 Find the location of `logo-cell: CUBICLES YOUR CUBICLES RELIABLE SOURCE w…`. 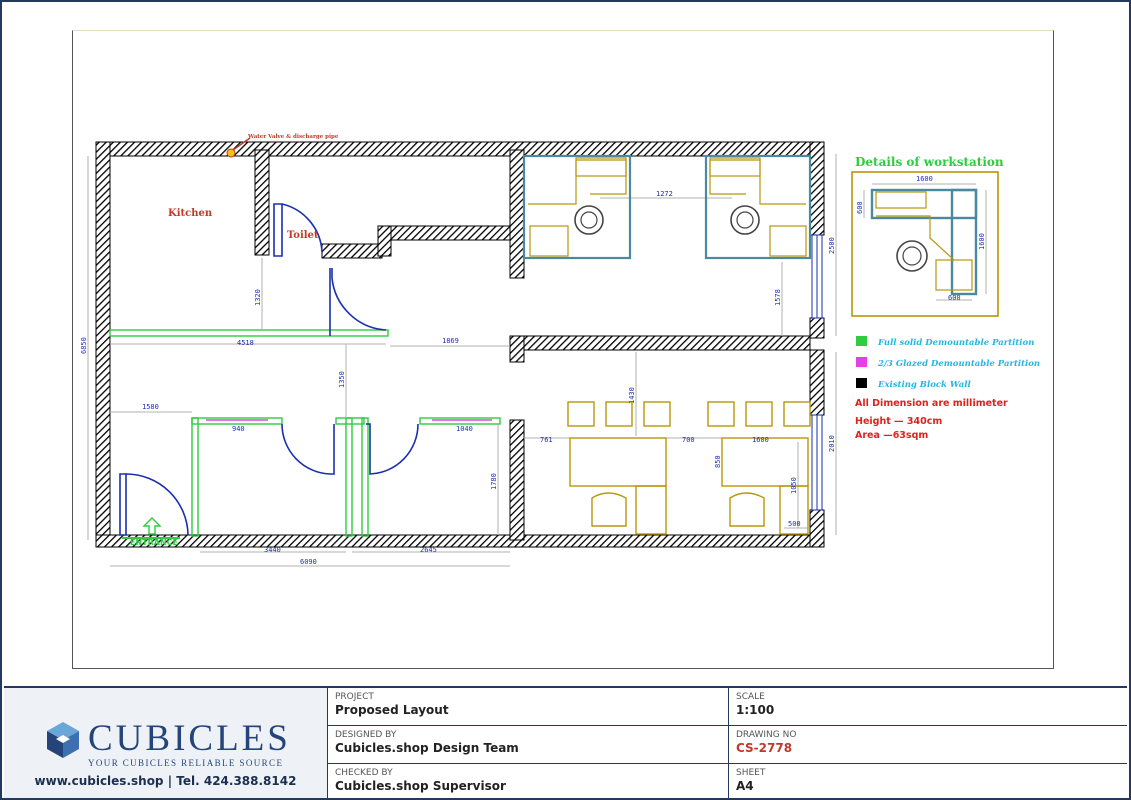

logo-cell: CUBICLES YOUR CUBICLES RELIABLE SOURCE w… is located at coordinates (166, 743).